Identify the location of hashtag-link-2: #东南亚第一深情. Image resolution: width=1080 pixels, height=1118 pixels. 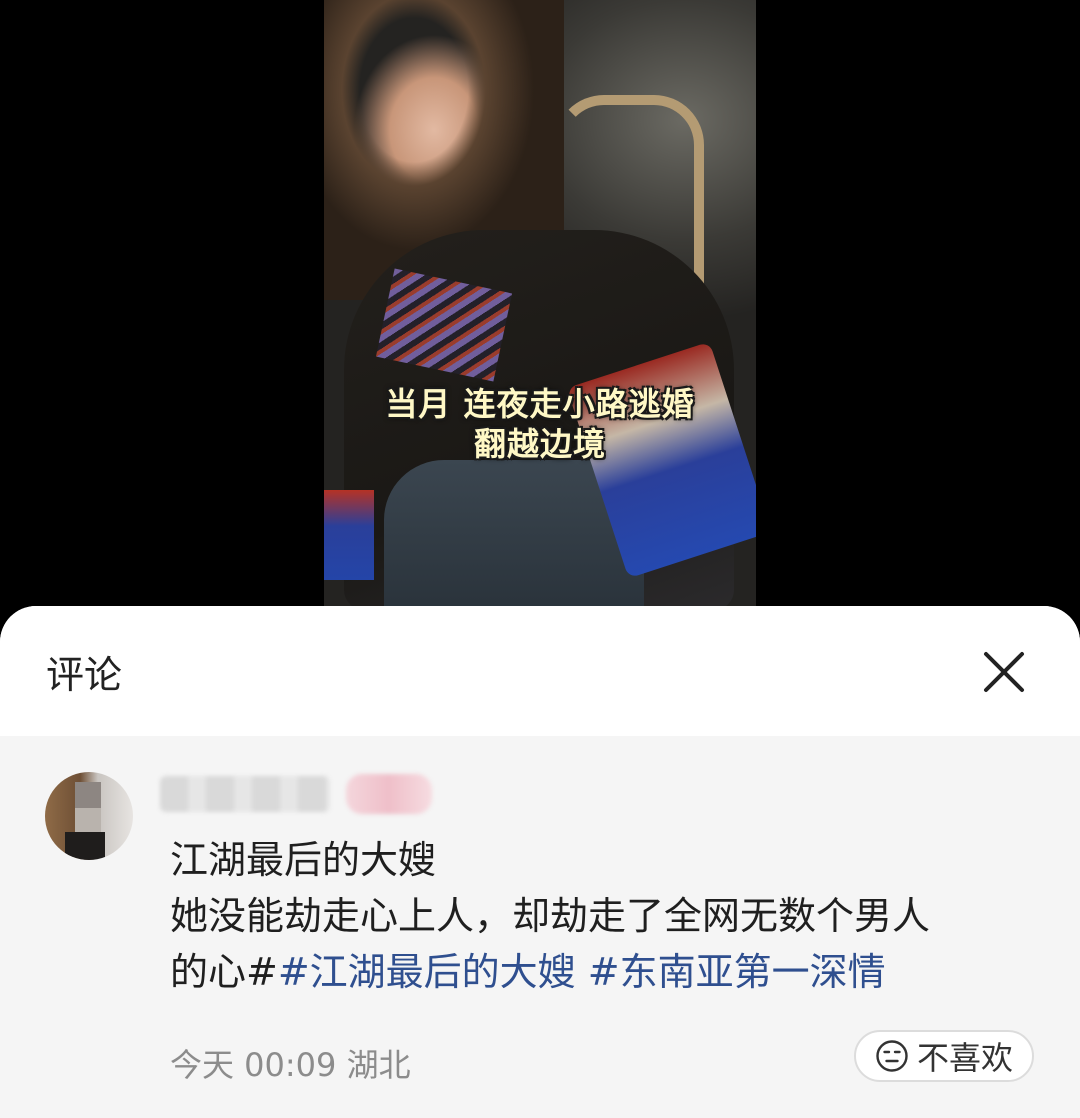
(737, 972).